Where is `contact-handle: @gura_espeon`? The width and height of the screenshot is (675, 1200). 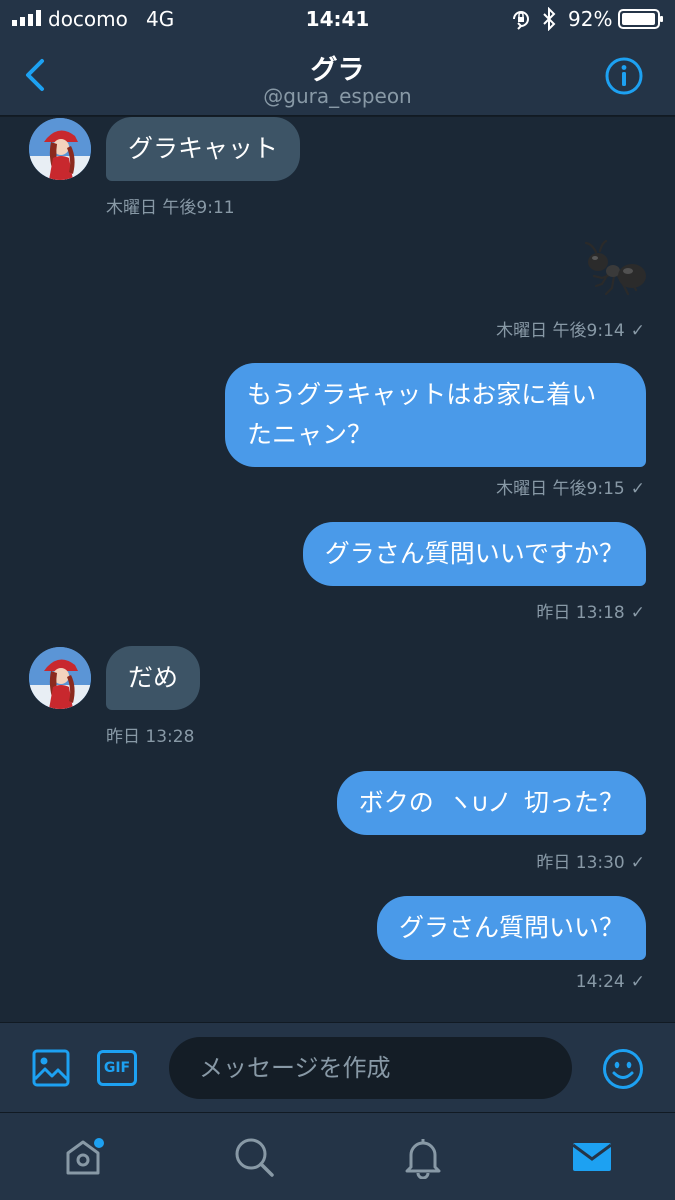
contact-handle: @gura_espeon is located at coordinates (337, 96).